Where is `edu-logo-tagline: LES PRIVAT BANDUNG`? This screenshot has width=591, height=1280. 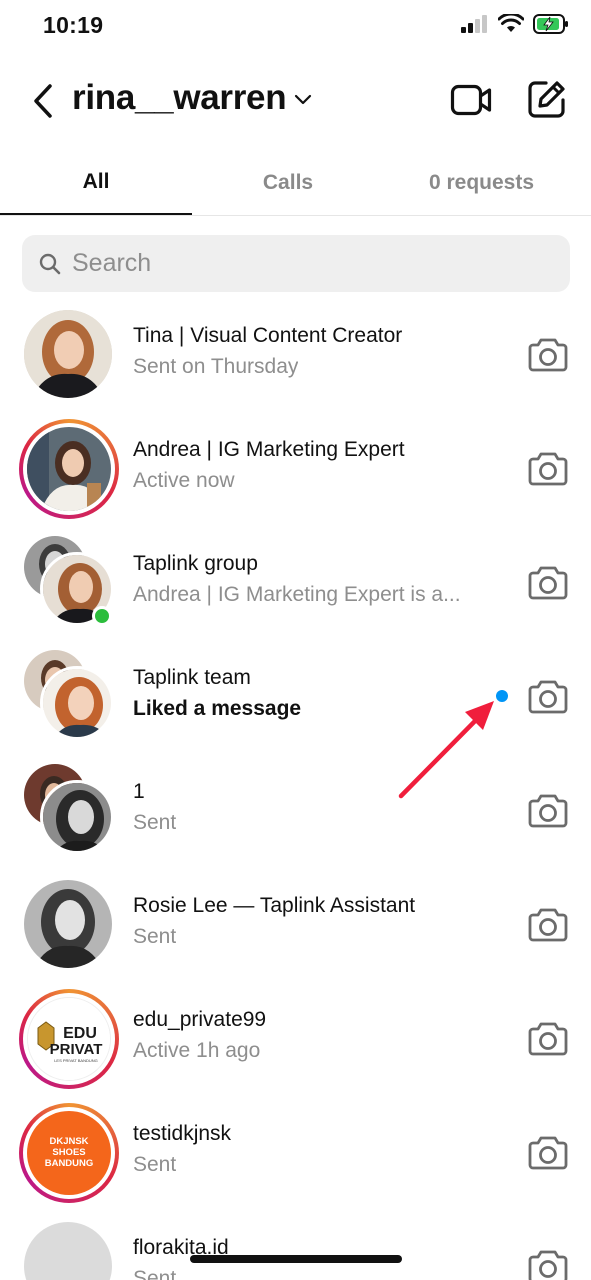 edu-logo-tagline: LES PRIVAT BANDUNG is located at coordinates (76, 1060).